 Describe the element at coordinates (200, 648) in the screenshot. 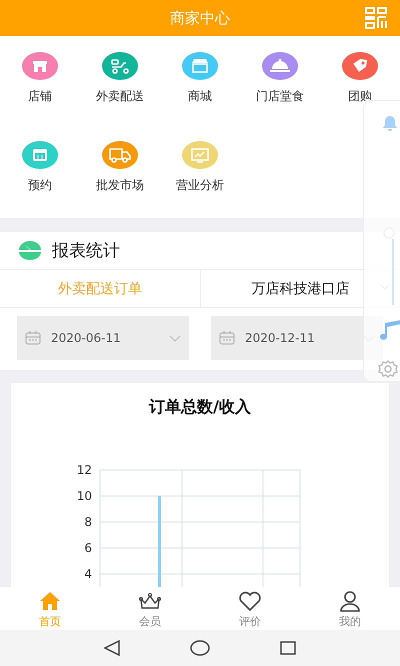

I see `home-circle-icon` at that location.